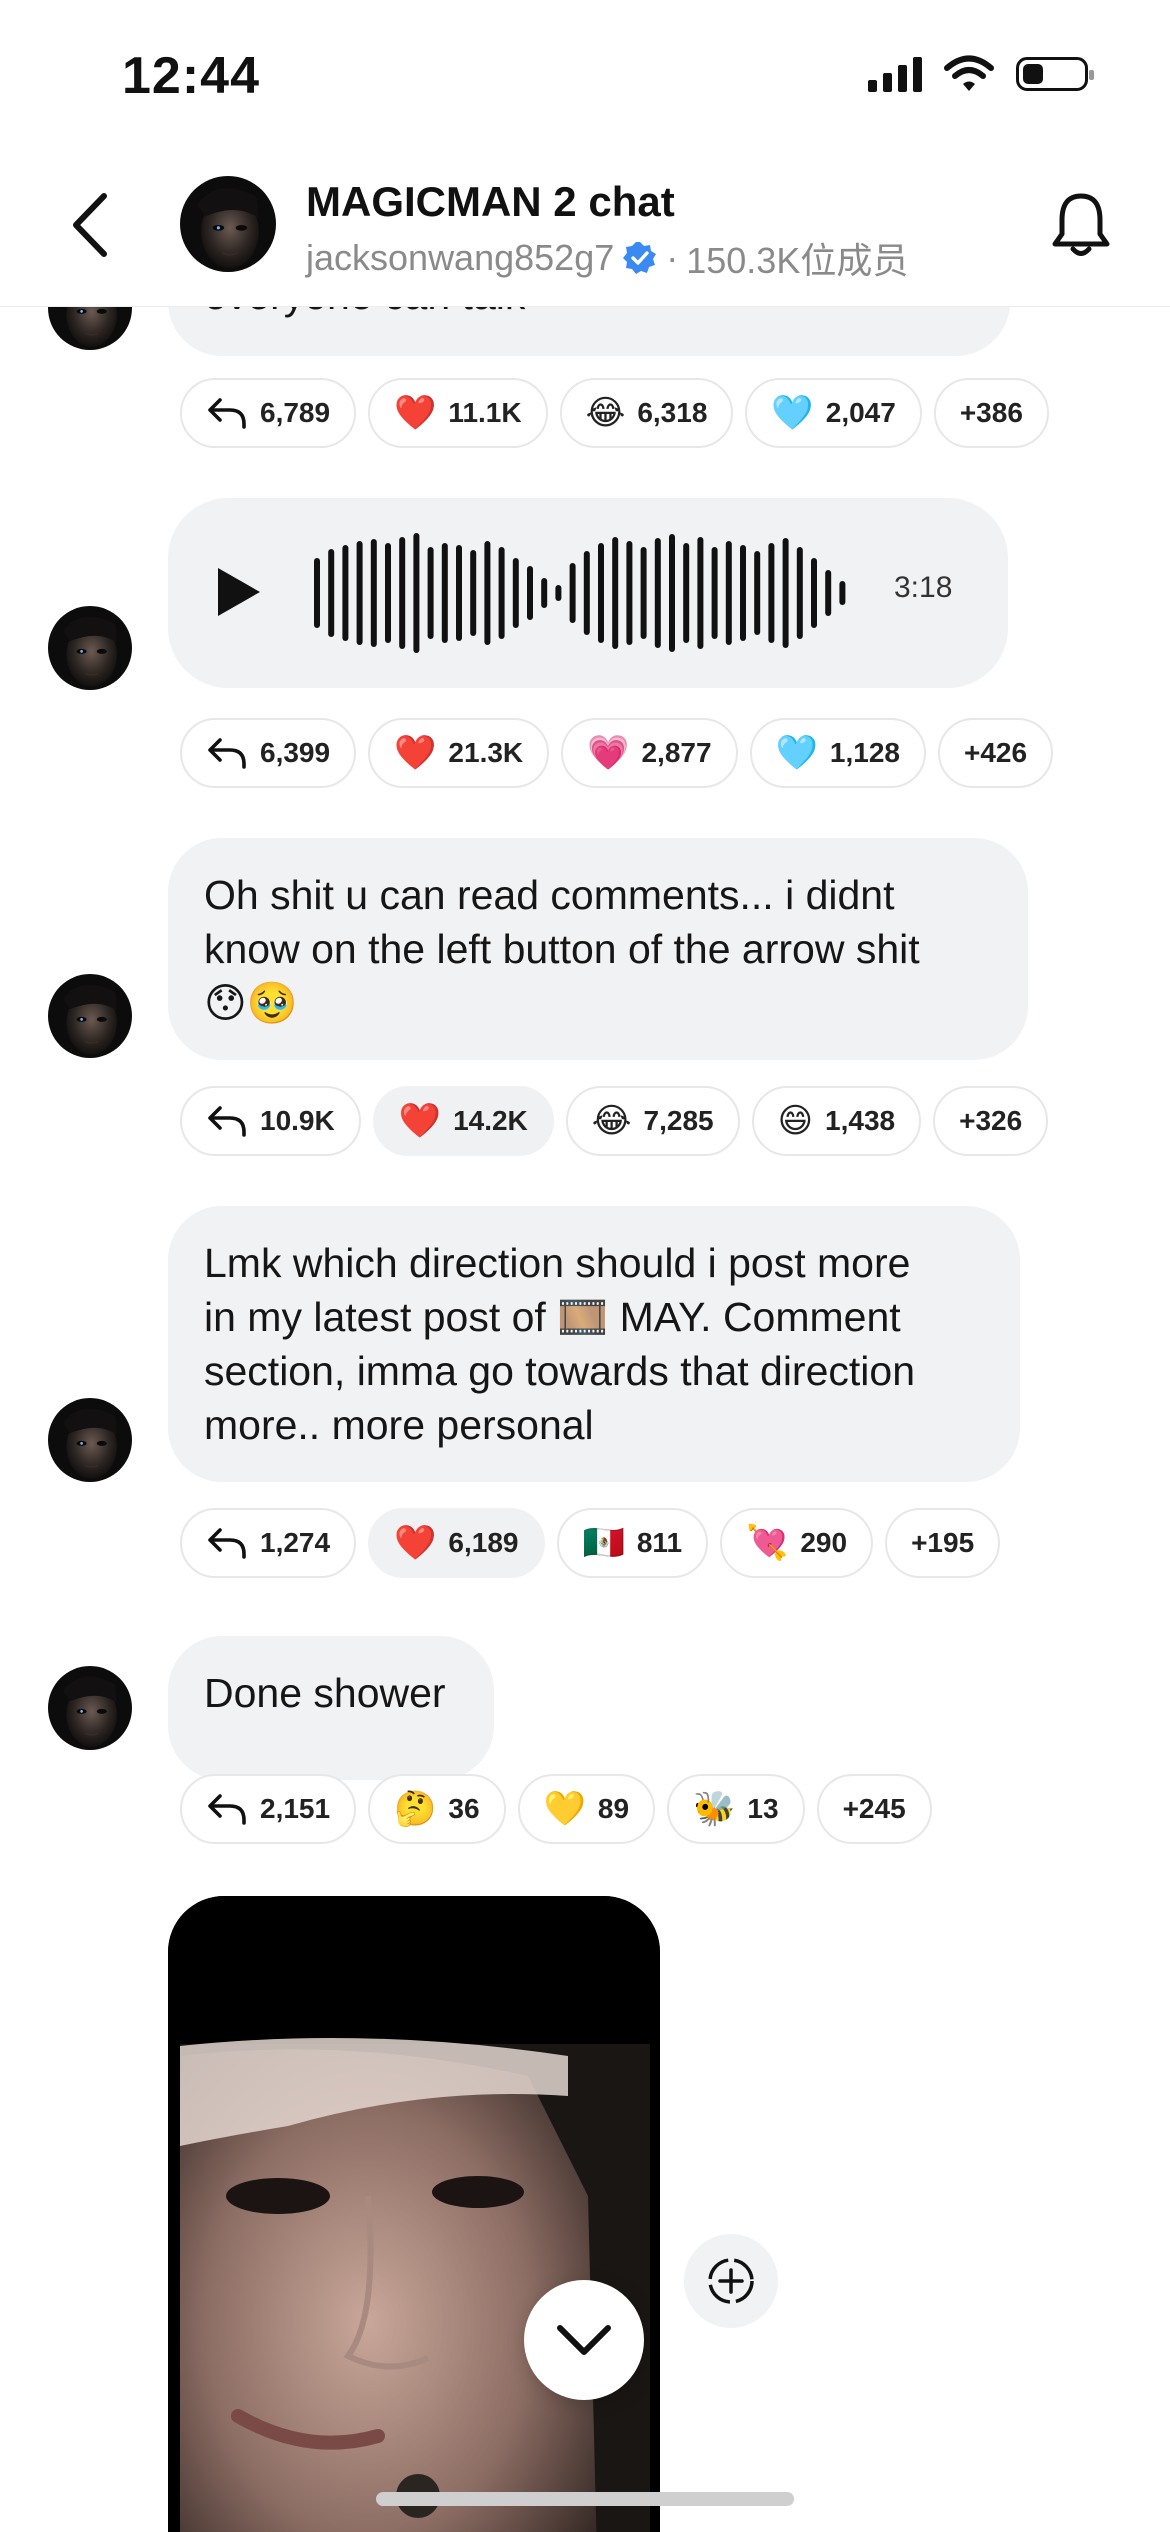 The width and height of the screenshot is (1170, 2532). I want to click on reaction-pill: 🩵 2,047, so click(833, 413).